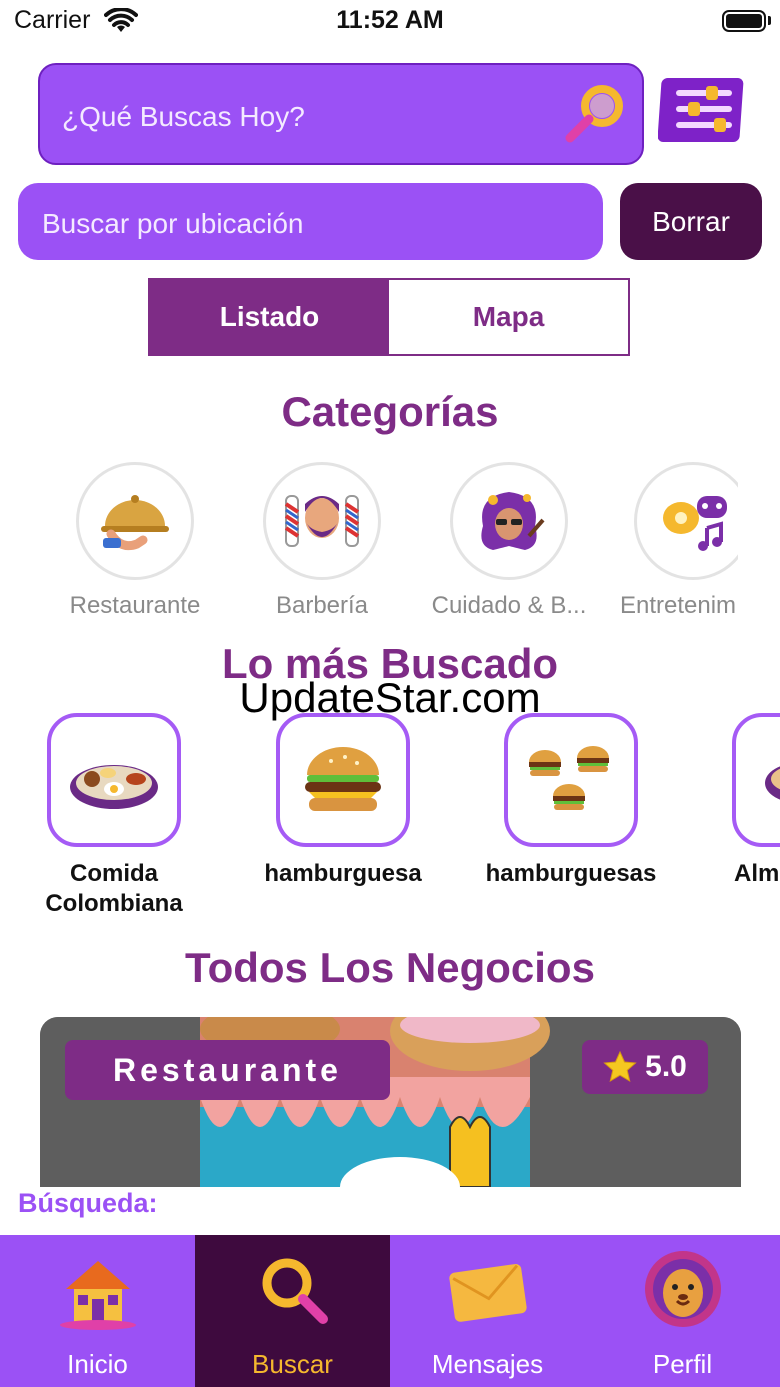  What do you see at coordinates (508, 317) in the screenshot?
I see `tab-map: Mapa` at bounding box center [508, 317].